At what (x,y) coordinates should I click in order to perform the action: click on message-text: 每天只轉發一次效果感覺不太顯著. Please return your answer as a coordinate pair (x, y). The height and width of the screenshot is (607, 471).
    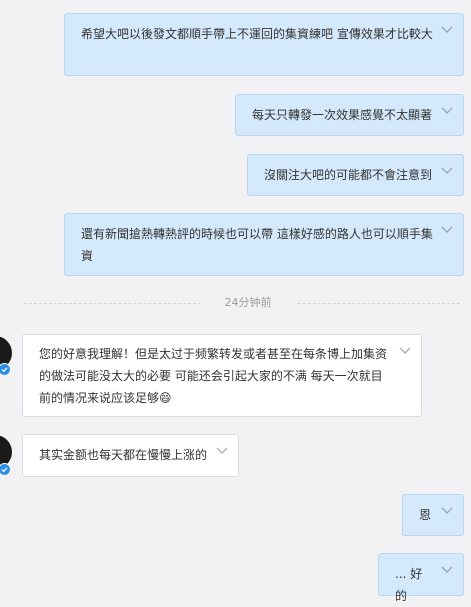
    Looking at the image, I should click on (342, 115).